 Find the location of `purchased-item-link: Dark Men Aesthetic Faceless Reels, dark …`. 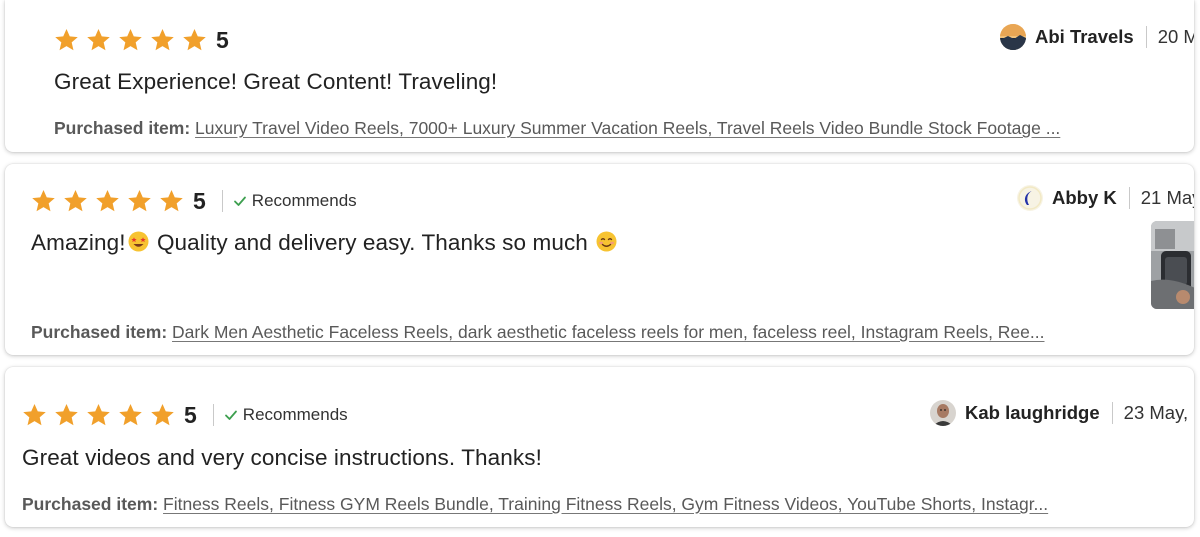

purchased-item-link: Dark Men Aesthetic Faceless Reels, dark … is located at coordinates (608, 332).